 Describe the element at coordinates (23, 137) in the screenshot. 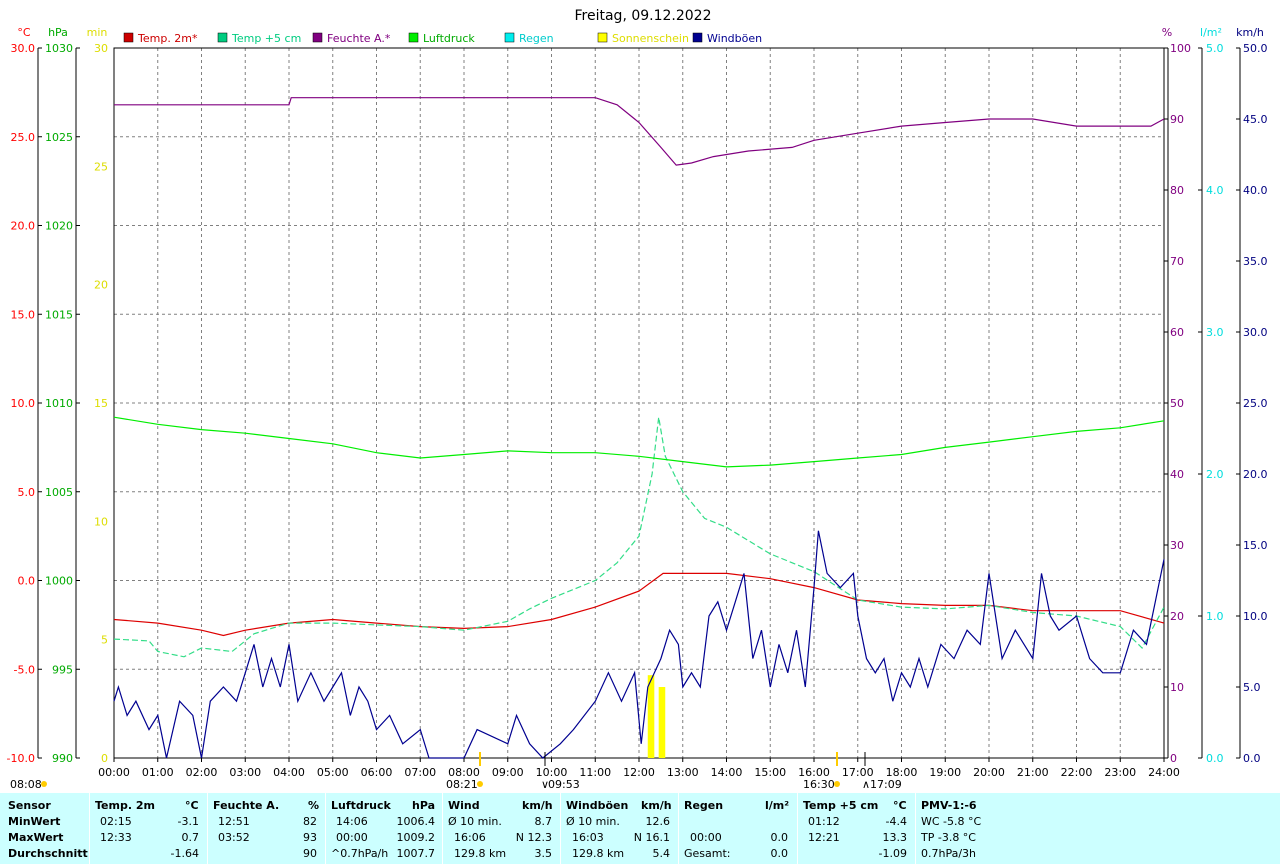

I see `temp-tick-label: 25.0` at that location.